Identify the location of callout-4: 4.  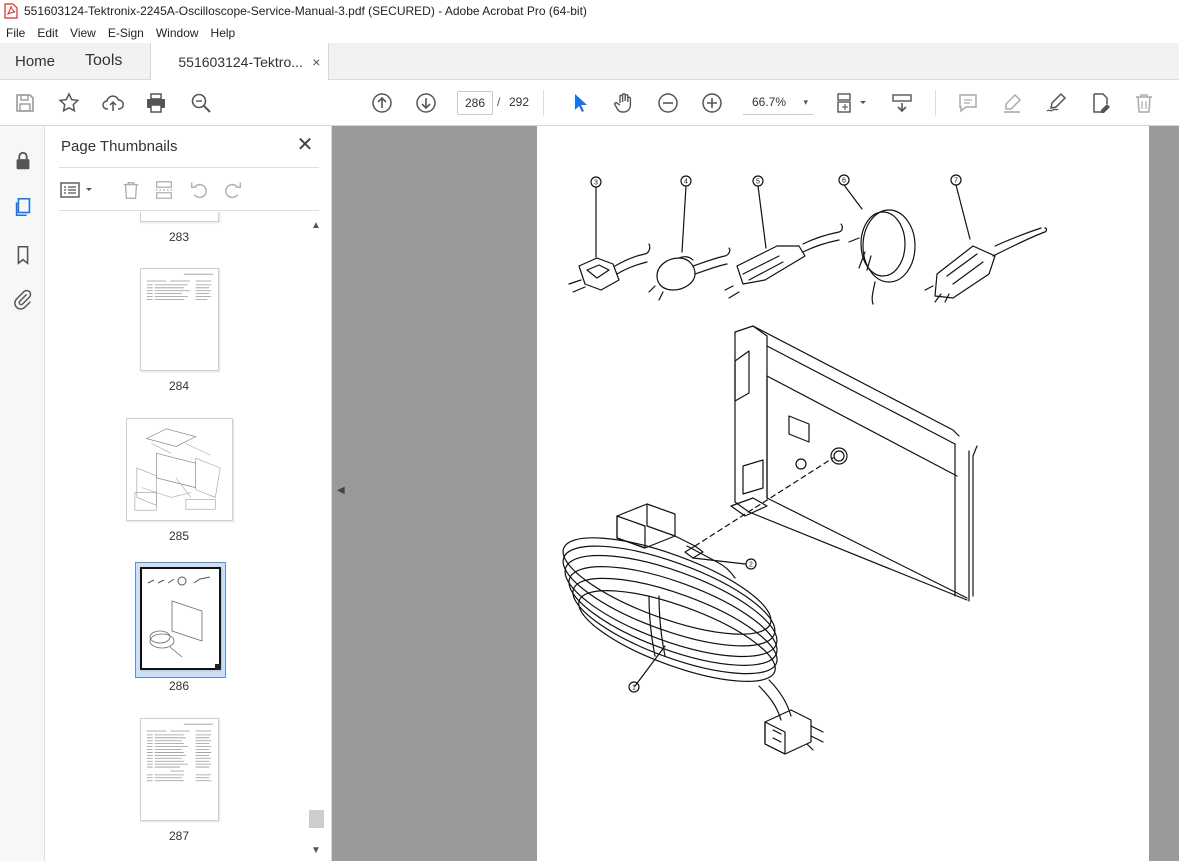
(686, 182).